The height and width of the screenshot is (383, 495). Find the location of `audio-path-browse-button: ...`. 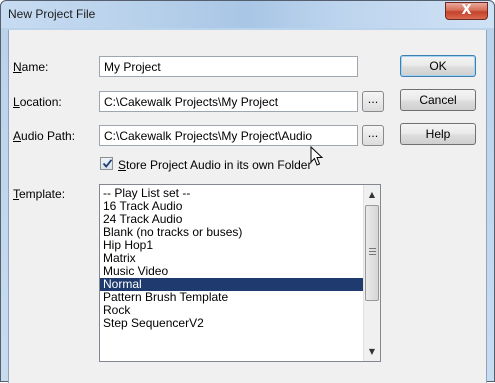

audio-path-browse-button: ... is located at coordinates (373, 135).